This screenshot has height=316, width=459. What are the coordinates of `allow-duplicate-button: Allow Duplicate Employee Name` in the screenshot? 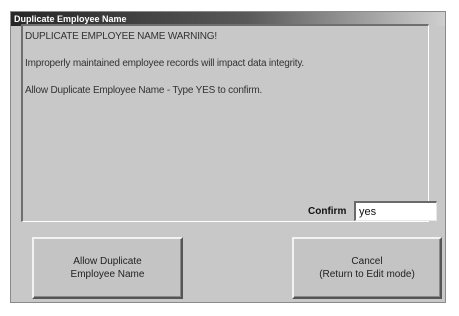 It's located at (107, 268).